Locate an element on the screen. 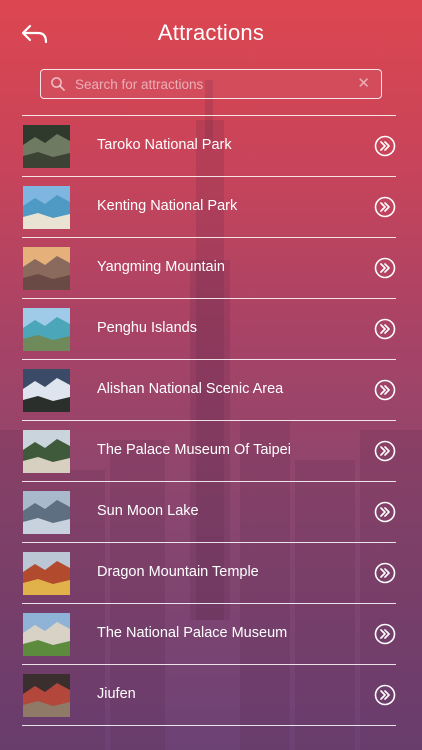 The width and height of the screenshot is (422, 750). list-item: Sun Moon Lake is located at coordinates (209, 512).